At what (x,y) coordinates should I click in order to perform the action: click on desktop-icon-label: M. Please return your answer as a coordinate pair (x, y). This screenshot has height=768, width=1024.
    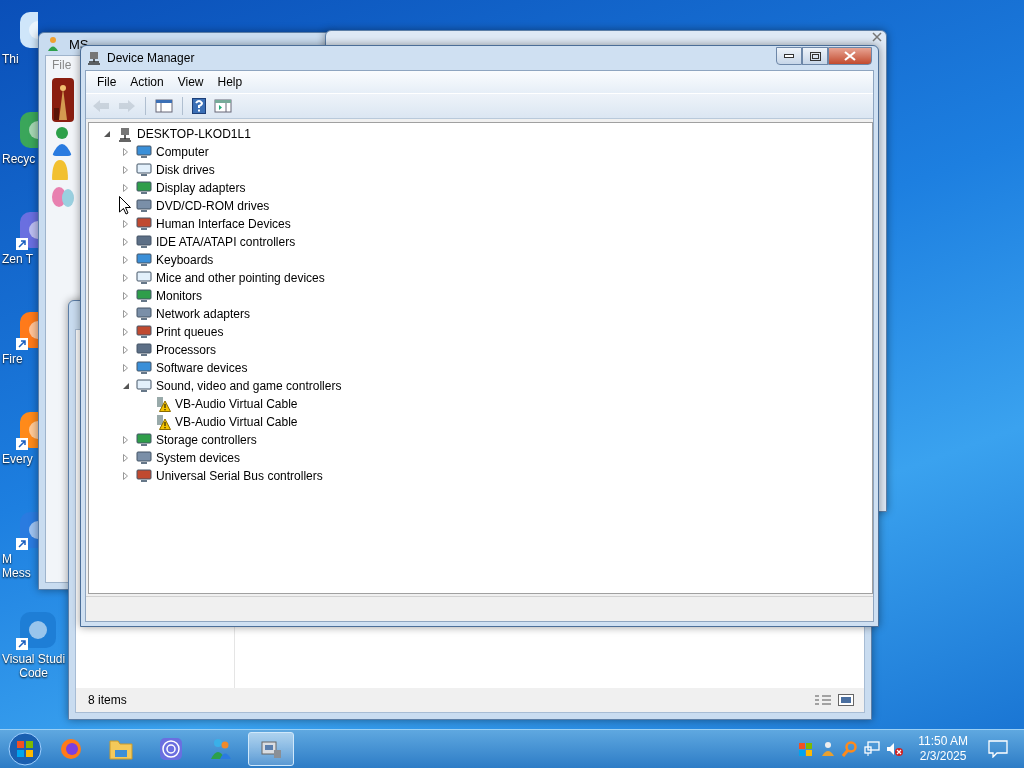
    Looking at the image, I should click on (7, 559).